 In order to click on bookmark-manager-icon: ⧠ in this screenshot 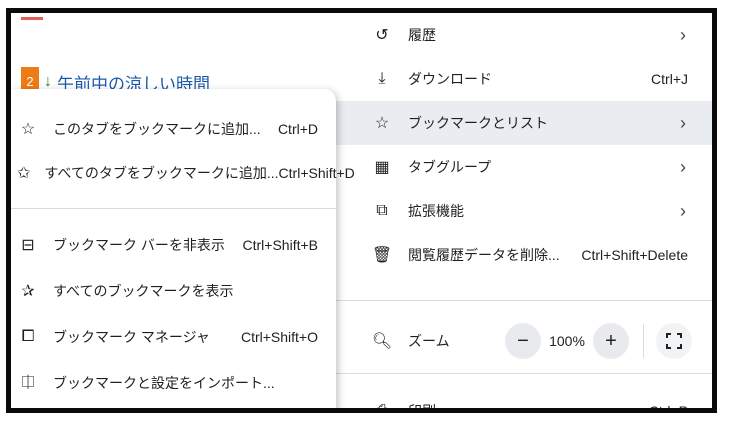, I will do `click(28, 336)`.